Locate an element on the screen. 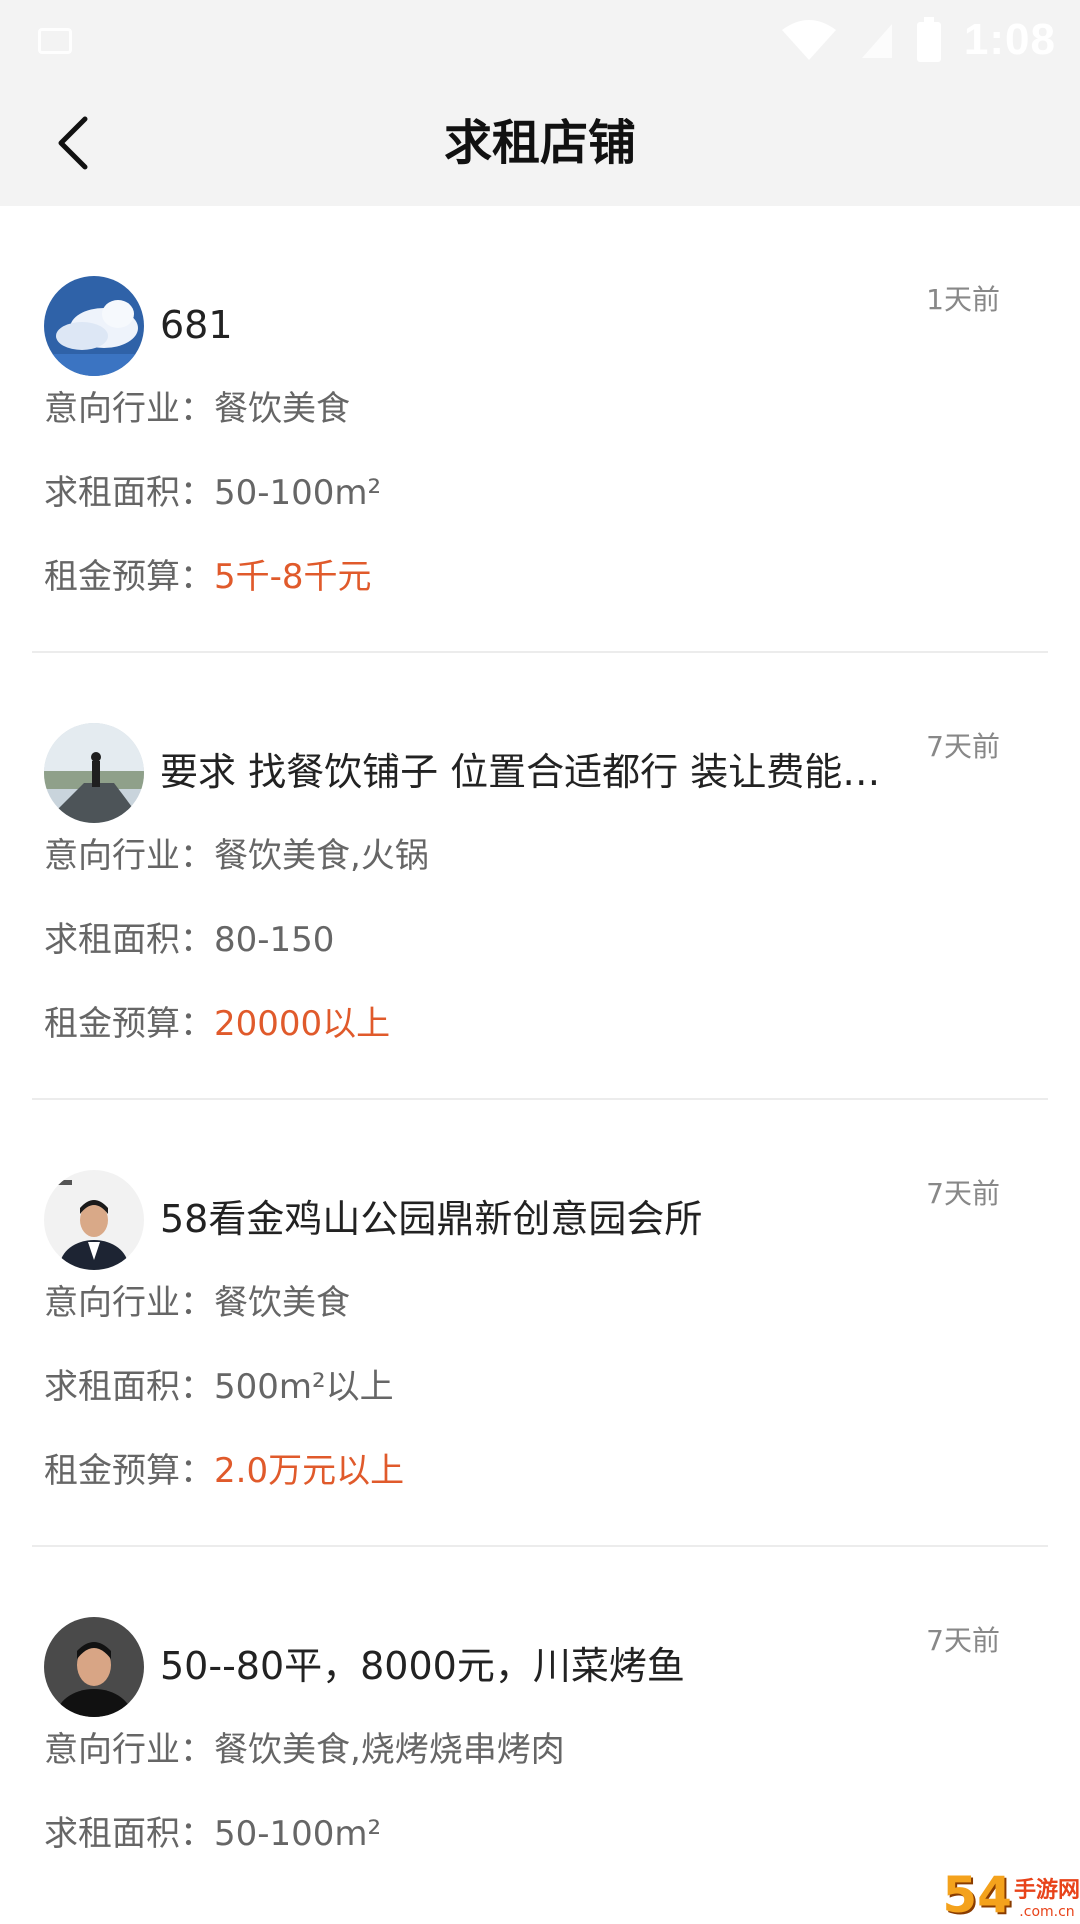 This screenshot has width=1080, height=1924. watermark-en: .com.cn is located at coordinates (1046, 1912).